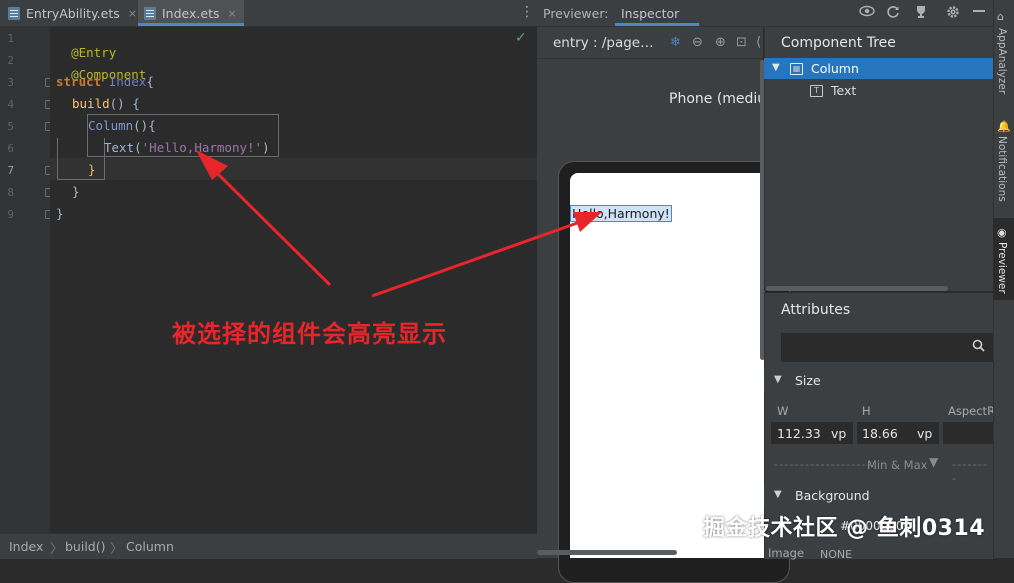  Describe the element at coordinates (272, 227) in the screenshot. I see `arrow-to-code` at that location.